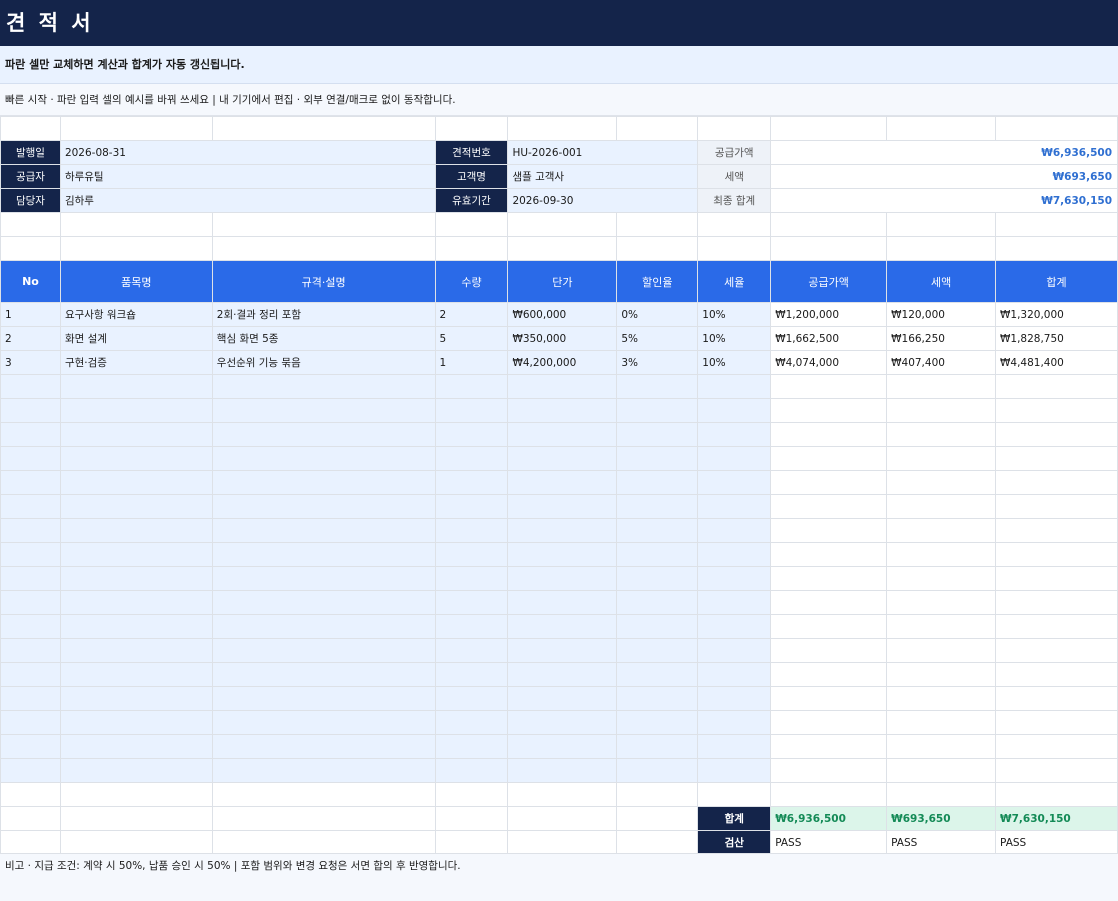 Image resolution: width=1118 pixels, height=901 pixels. I want to click on customer-field: 샘플 고객사, so click(603, 176).